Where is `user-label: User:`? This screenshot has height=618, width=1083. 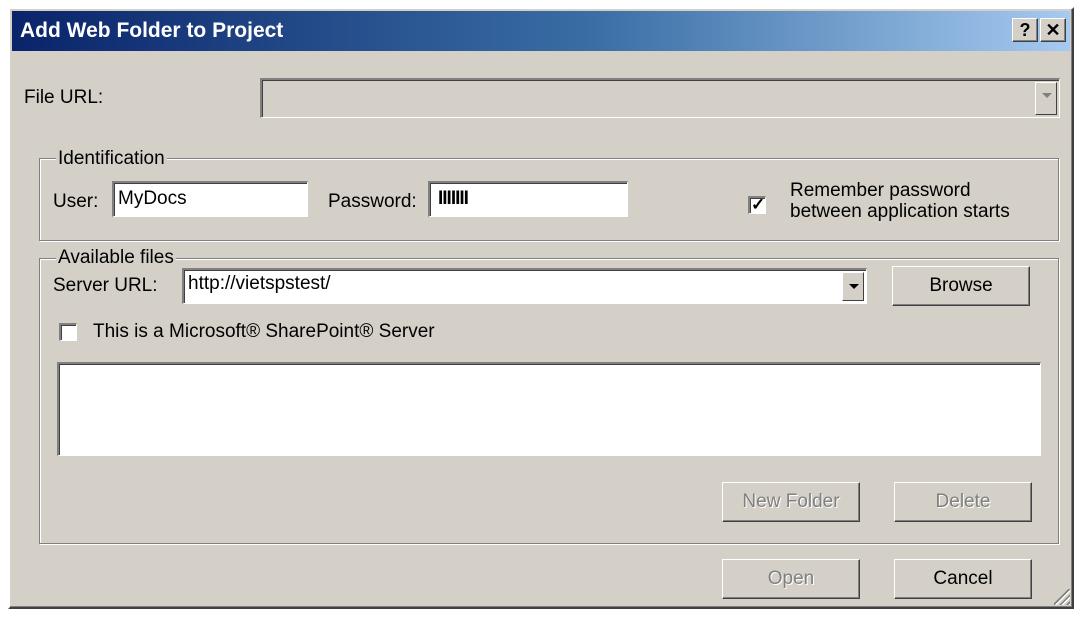
user-label: User: is located at coordinates (76, 201).